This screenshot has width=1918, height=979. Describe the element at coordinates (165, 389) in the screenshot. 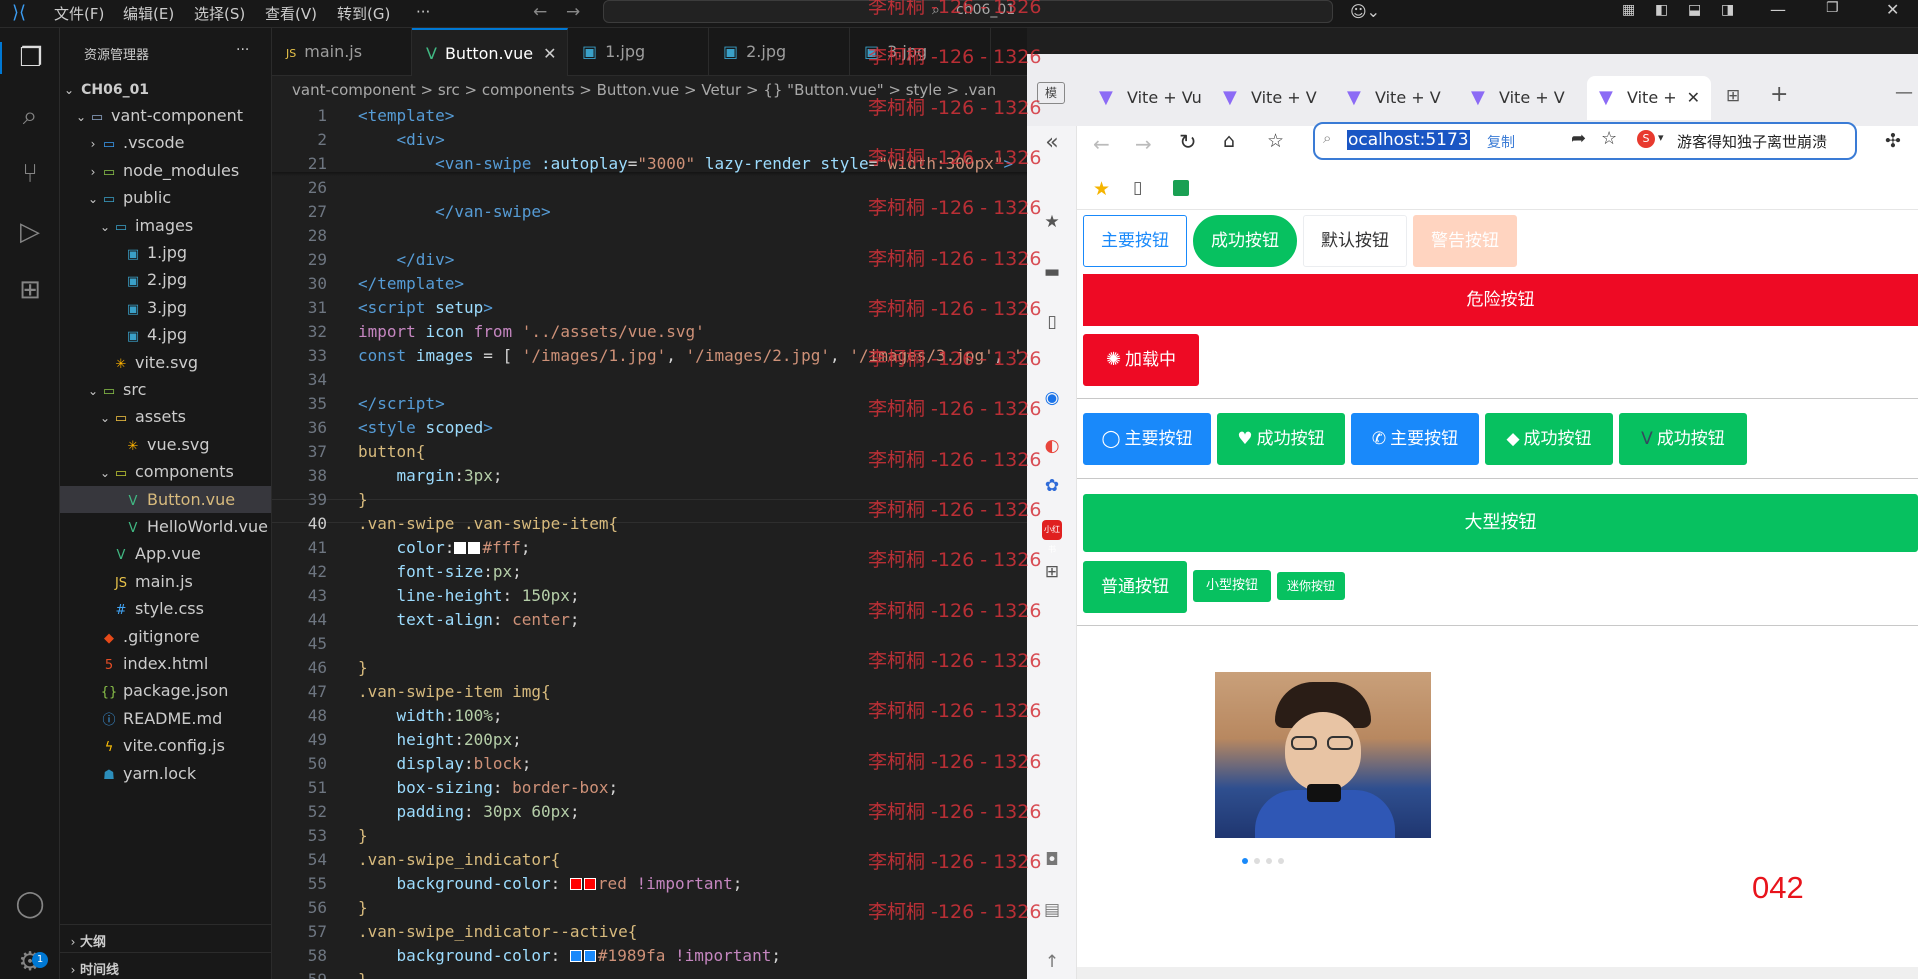

I see `tree-item: ⌄ ▭ src` at that location.